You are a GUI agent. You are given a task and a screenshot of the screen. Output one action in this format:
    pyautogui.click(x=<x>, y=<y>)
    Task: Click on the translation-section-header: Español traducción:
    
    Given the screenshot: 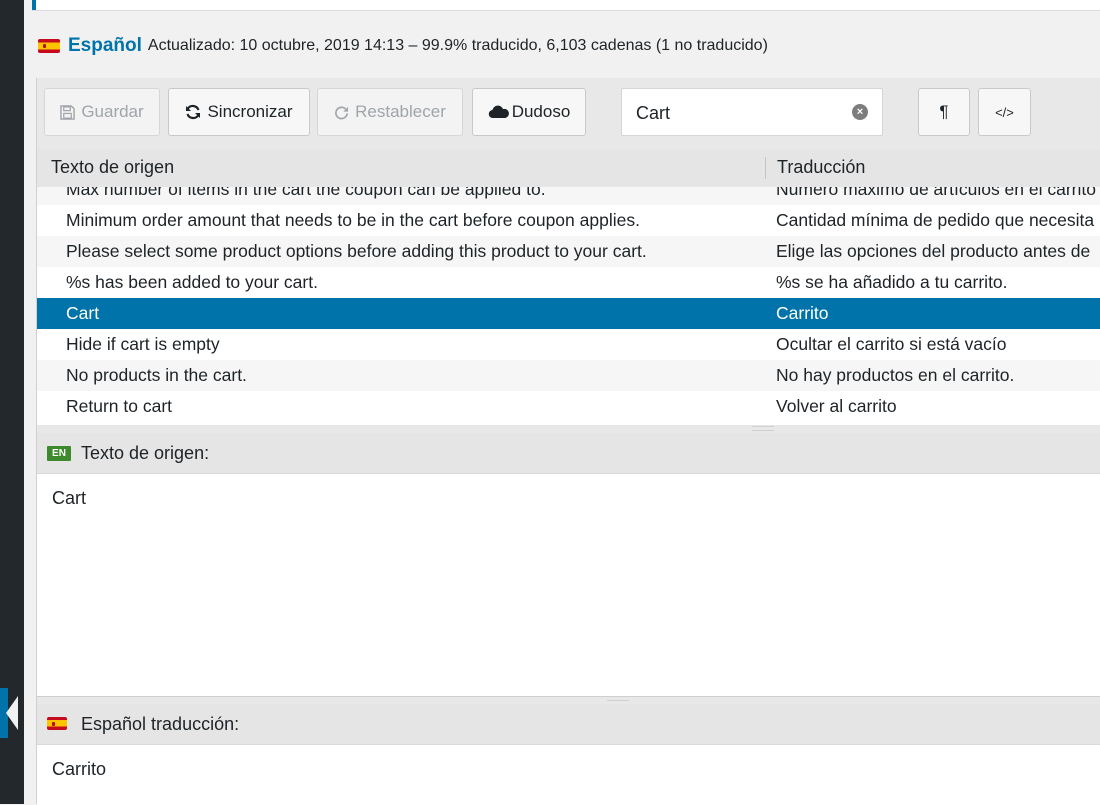 What is the action you would take?
    pyautogui.click(x=568, y=724)
    